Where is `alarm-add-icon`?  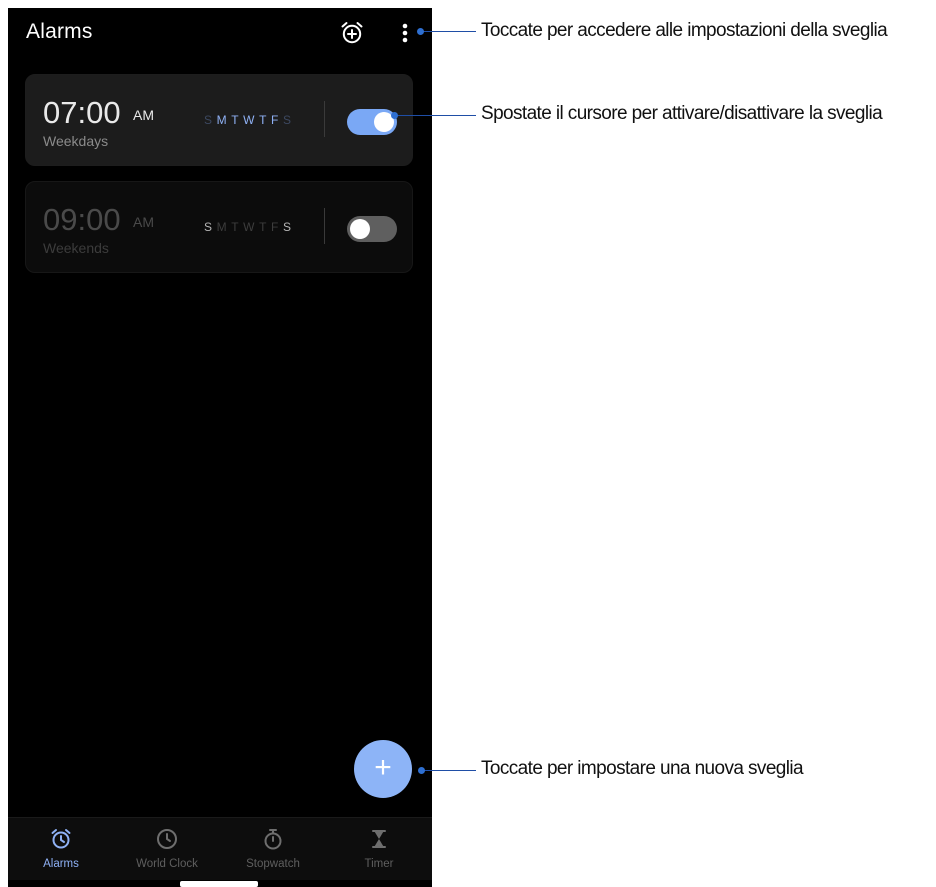 alarm-add-icon is located at coordinates (352, 33).